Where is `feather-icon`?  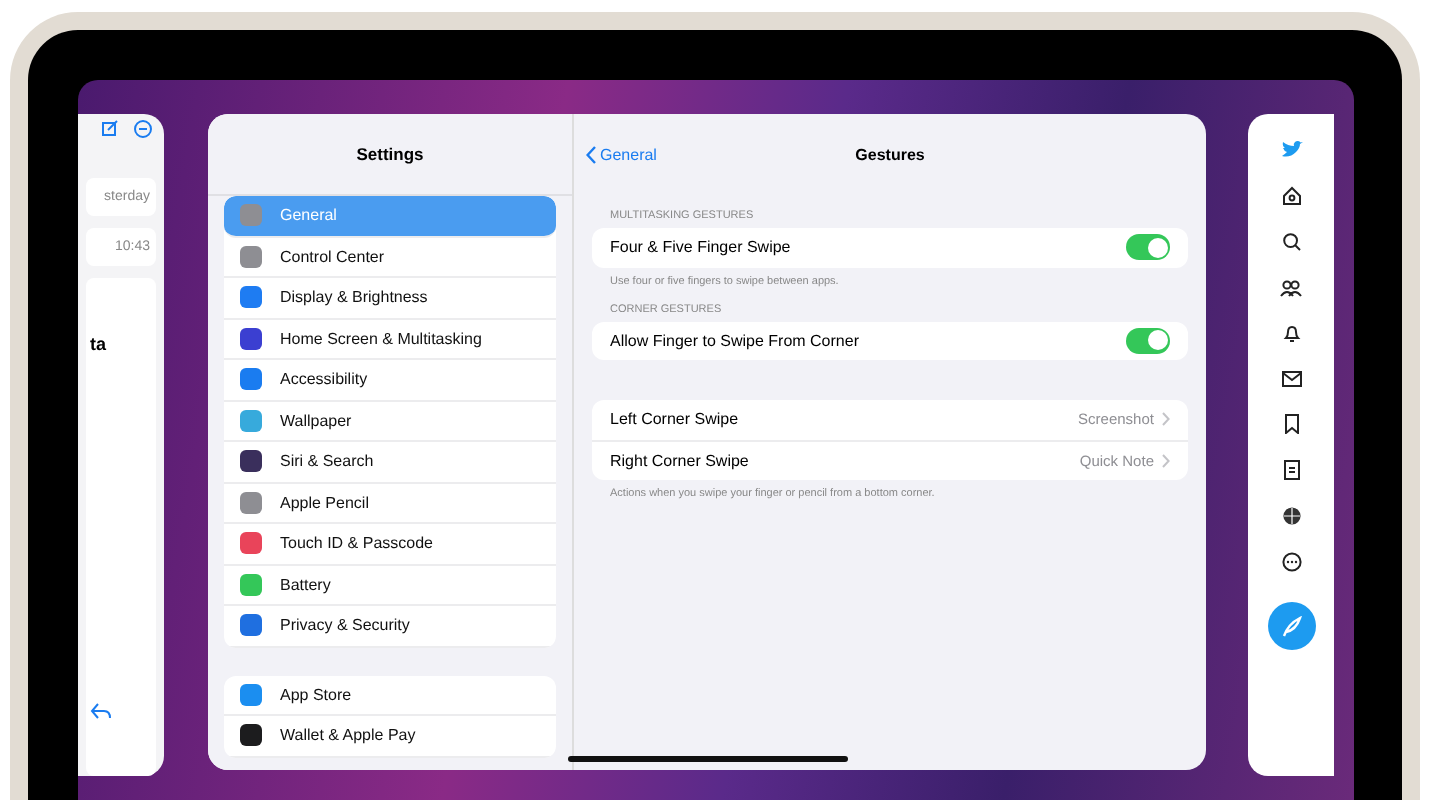 feather-icon is located at coordinates (1291, 626).